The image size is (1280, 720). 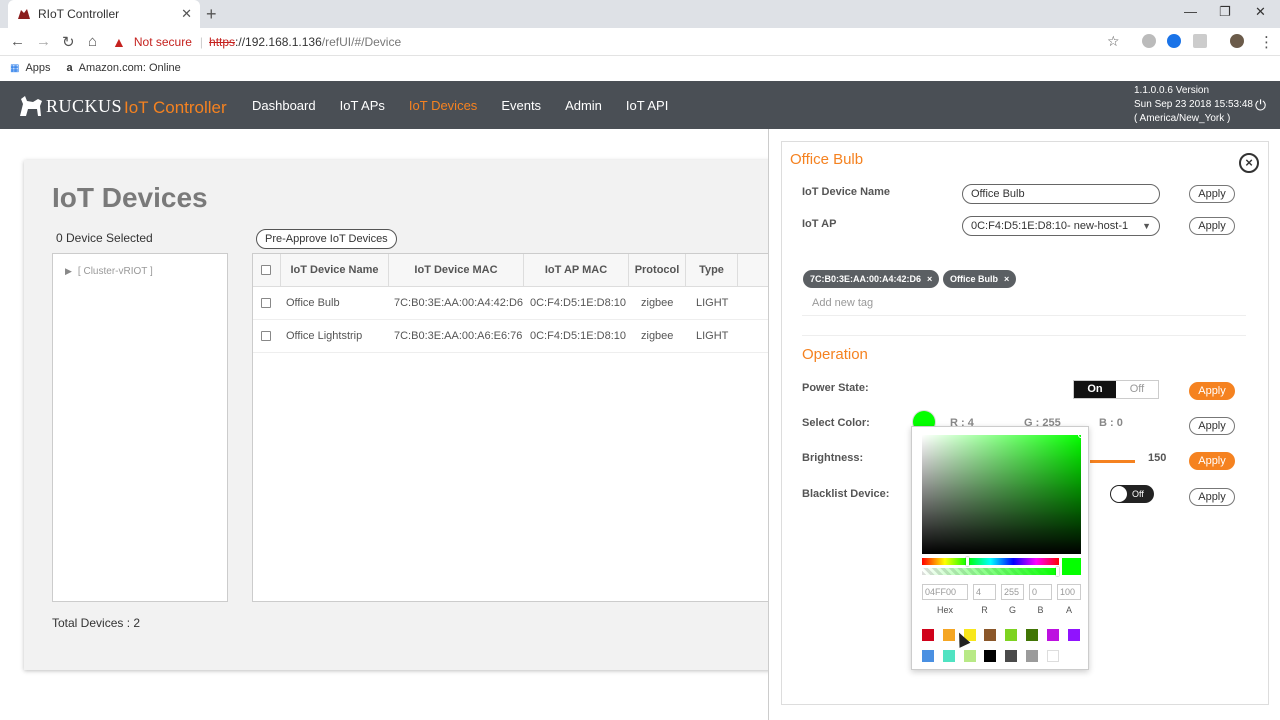 I want to click on apply-blacklist-button: Apply, so click(x=1212, y=497).